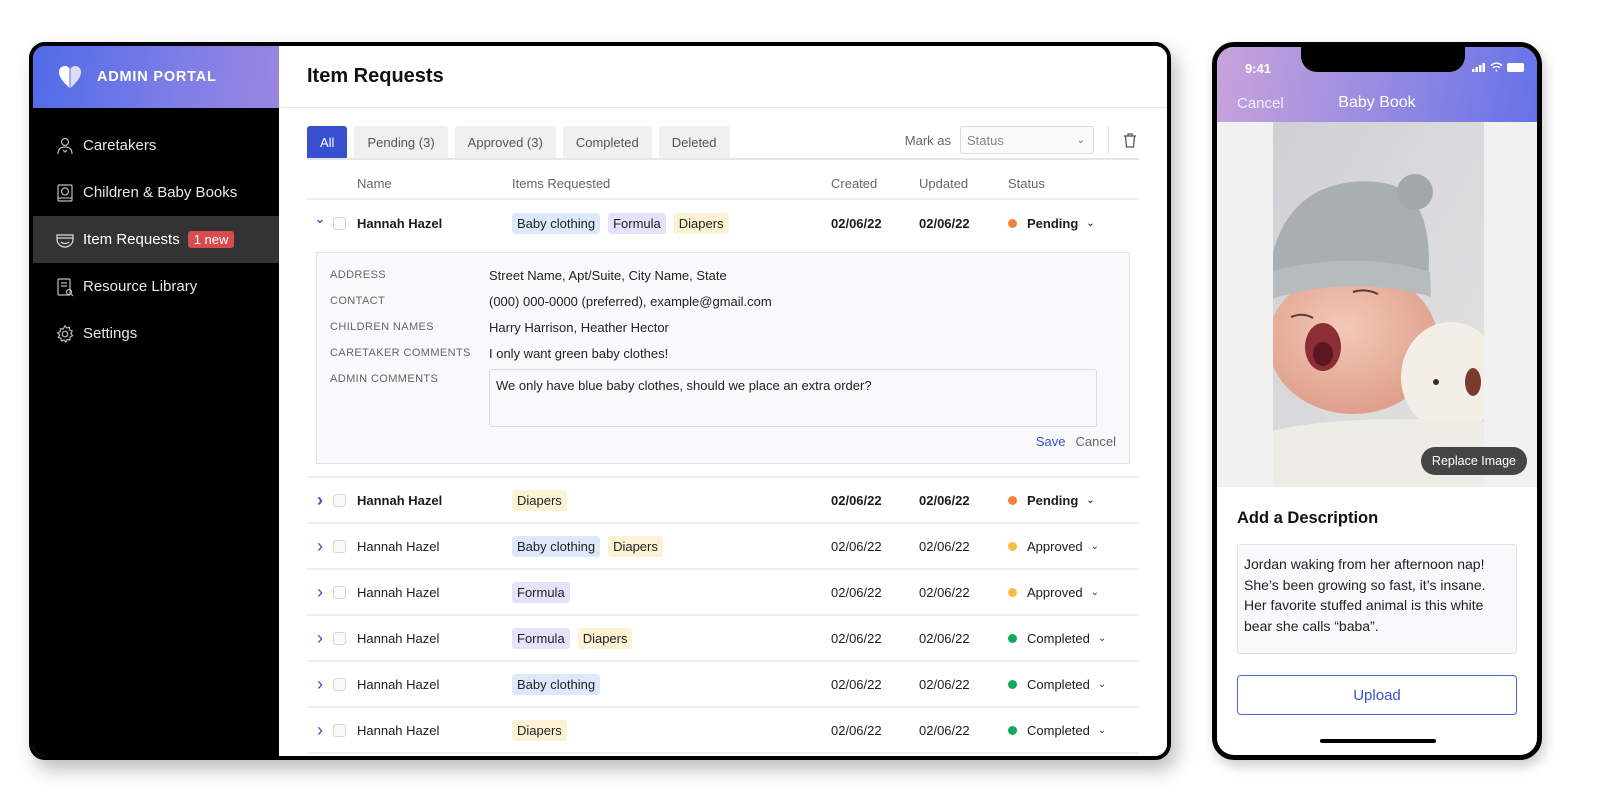 This screenshot has width=1600, height=800. Describe the element at coordinates (1478, 67) in the screenshot. I see `signal-icon` at that location.